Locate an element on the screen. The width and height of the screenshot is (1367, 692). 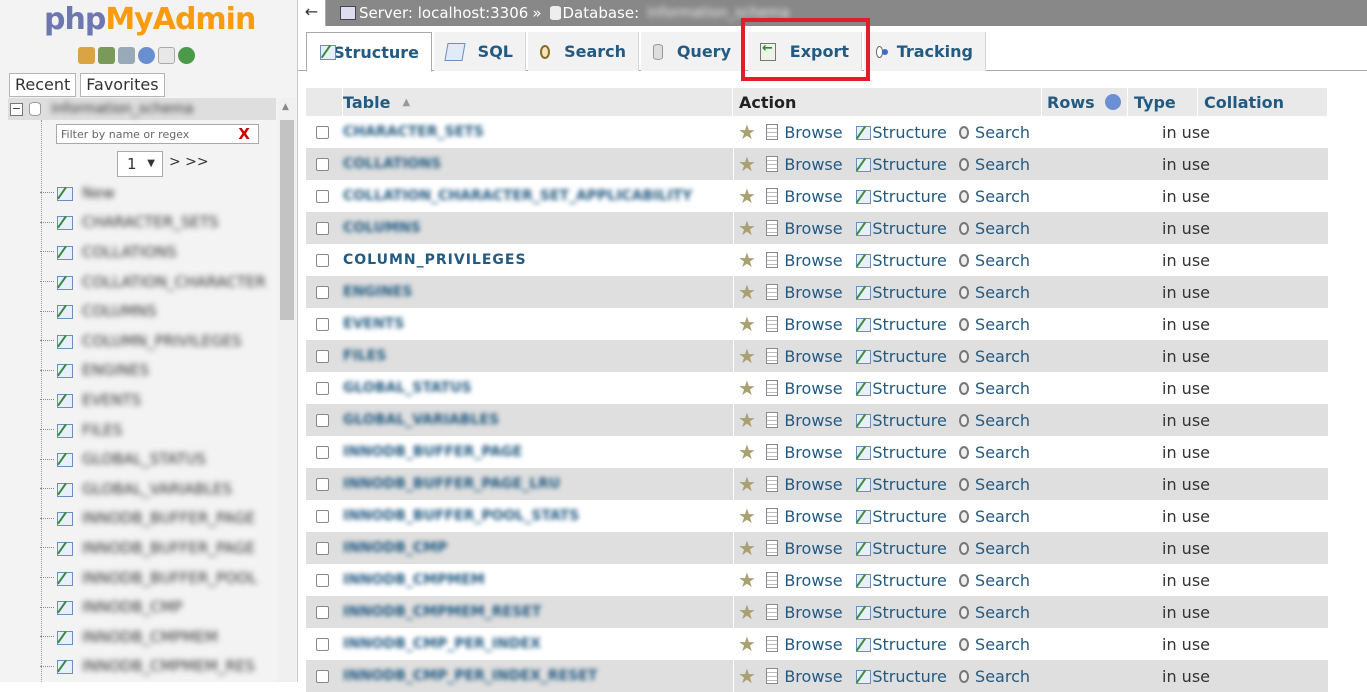
tree-table-item: INNODB_BUFFER_POOL is located at coordinates (153, 578).